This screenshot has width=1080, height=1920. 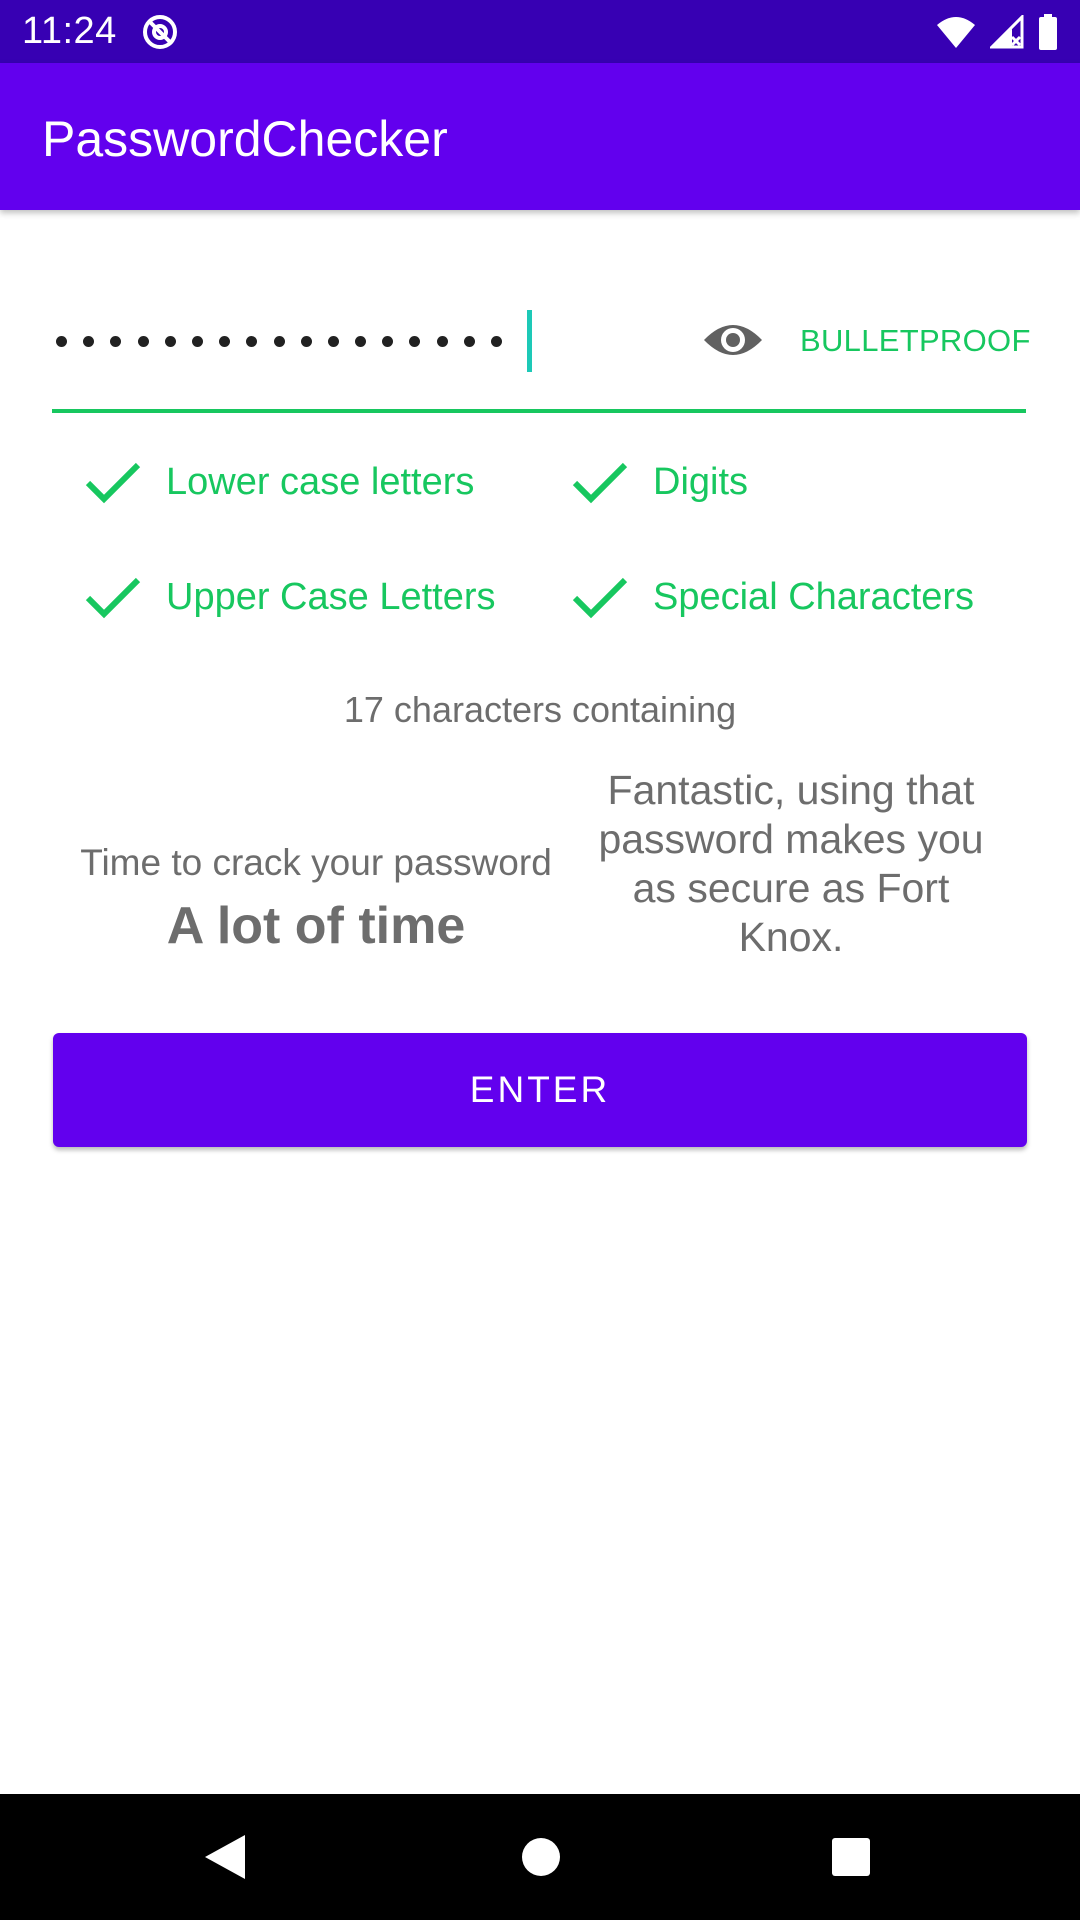 I want to click on home-icon, so click(x=541, y=1857).